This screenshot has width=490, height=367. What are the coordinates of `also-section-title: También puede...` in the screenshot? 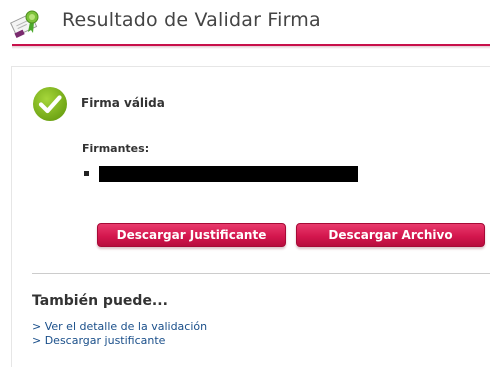 It's located at (100, 301).